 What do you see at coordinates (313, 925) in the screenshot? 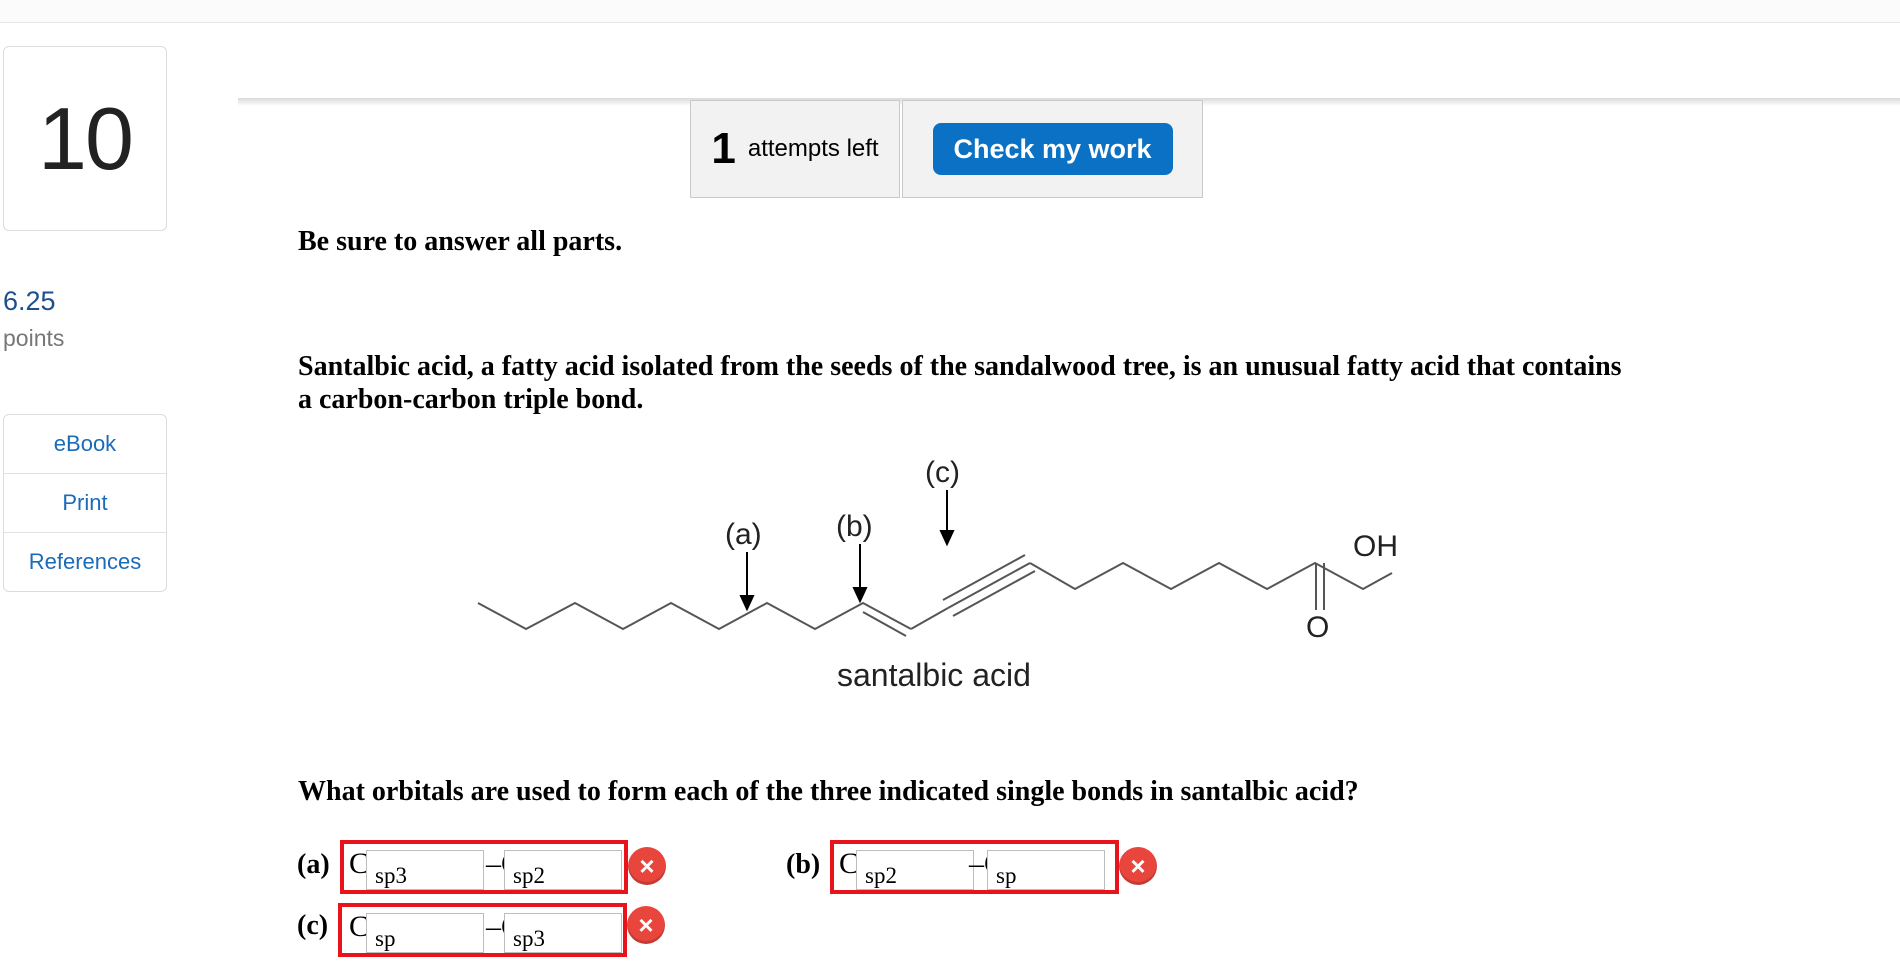
I see `answer-c-label: (c)` at bounding box center [313, 925].